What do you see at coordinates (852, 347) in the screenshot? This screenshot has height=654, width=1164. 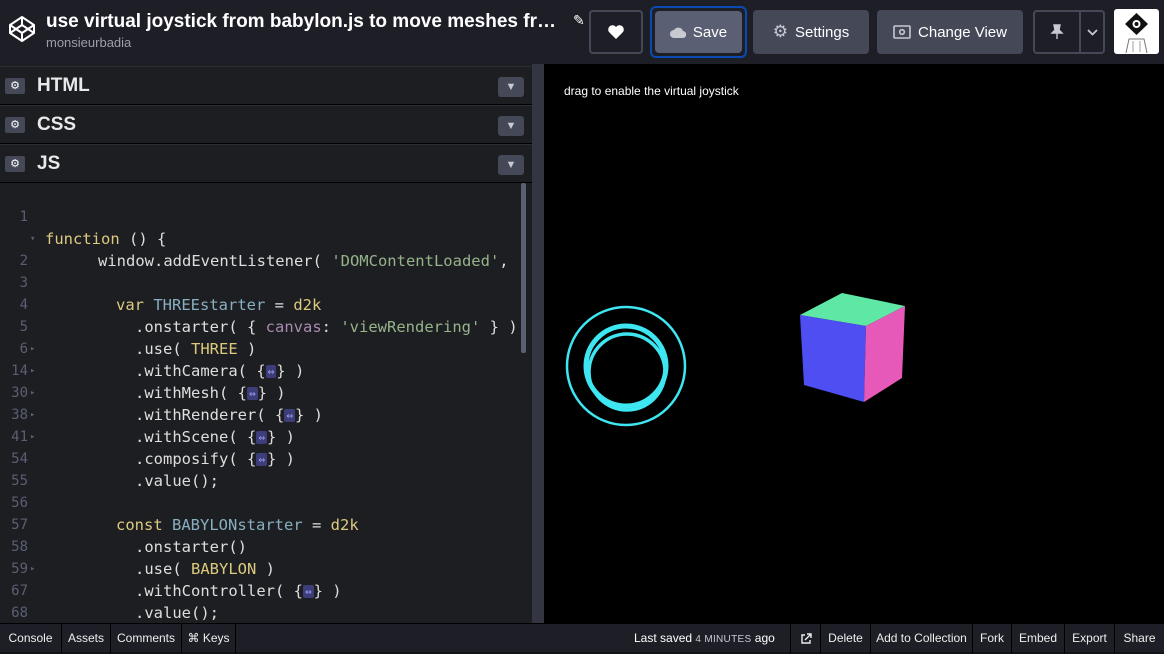 I see `cube-mesh` at bounding box center [852, 347].